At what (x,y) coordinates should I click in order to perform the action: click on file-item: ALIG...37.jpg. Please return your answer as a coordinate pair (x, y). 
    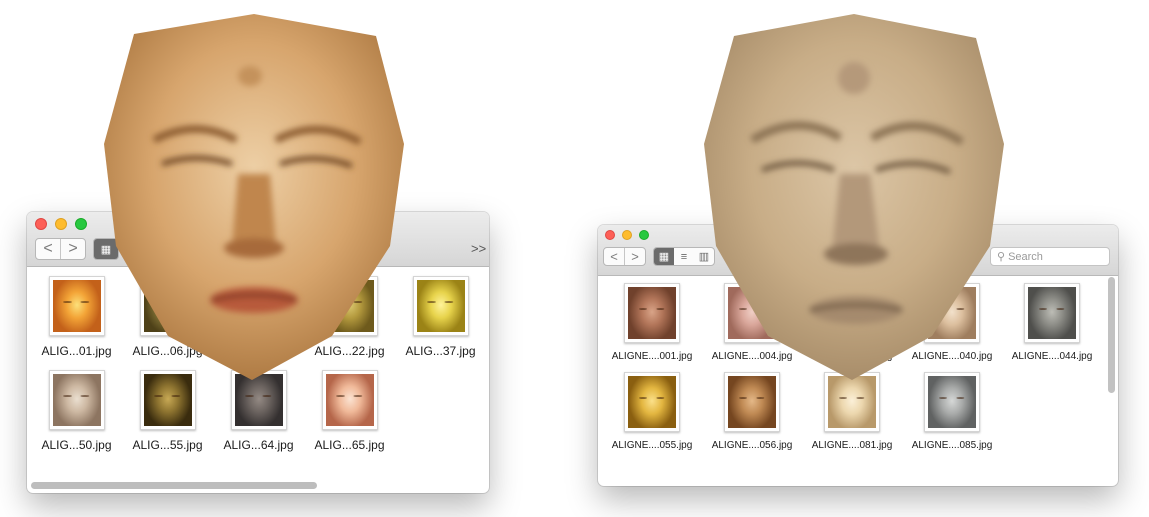
    Looking at the image, I should click on (440, 317).